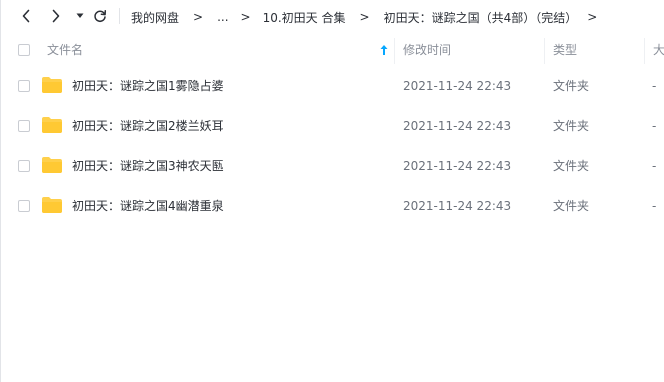 This screenshot has width=664, height=382. What do you see at coordinates (427, 50) in the screenshot?
I see `column-modified-header: 修改时间` at bounding box center [427, 50].